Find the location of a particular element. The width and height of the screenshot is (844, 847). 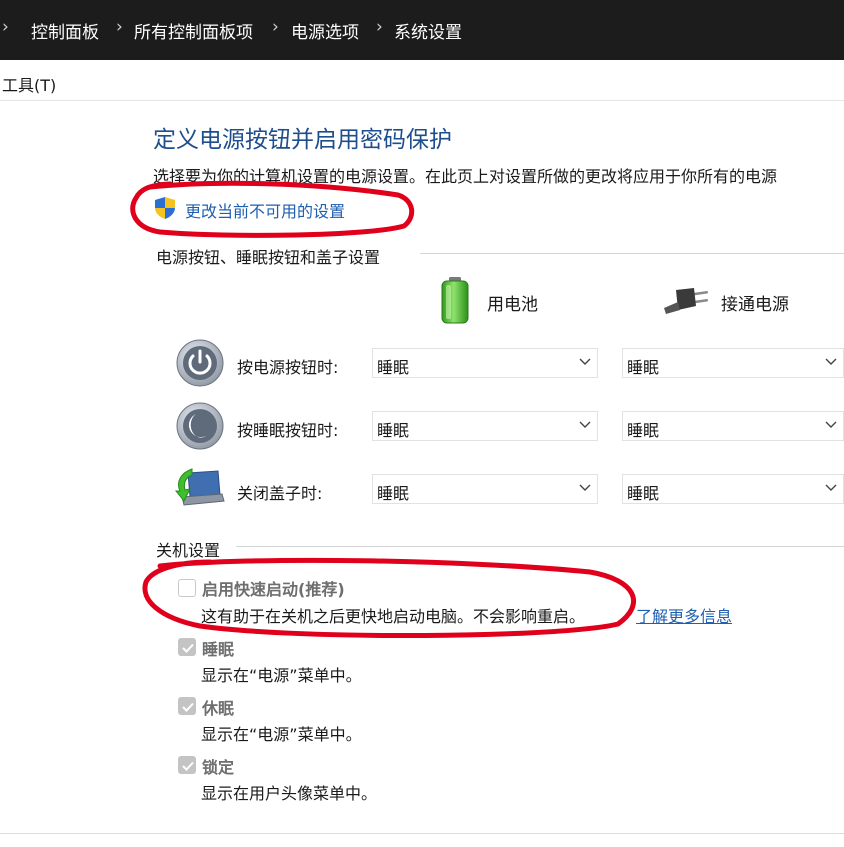

lock-checkbox is located at coordinates (187, 765).